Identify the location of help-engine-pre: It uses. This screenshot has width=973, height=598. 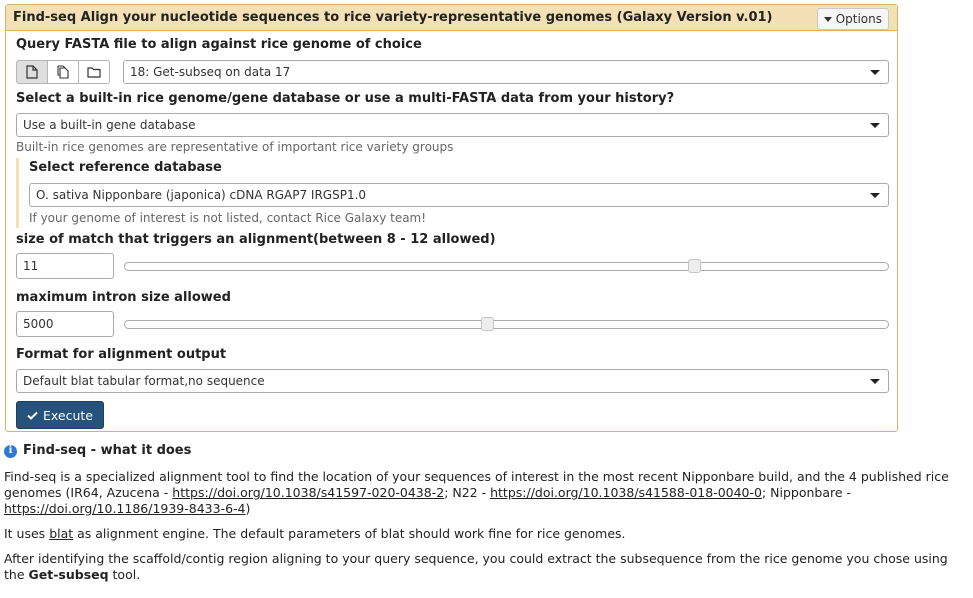
(27, 533).